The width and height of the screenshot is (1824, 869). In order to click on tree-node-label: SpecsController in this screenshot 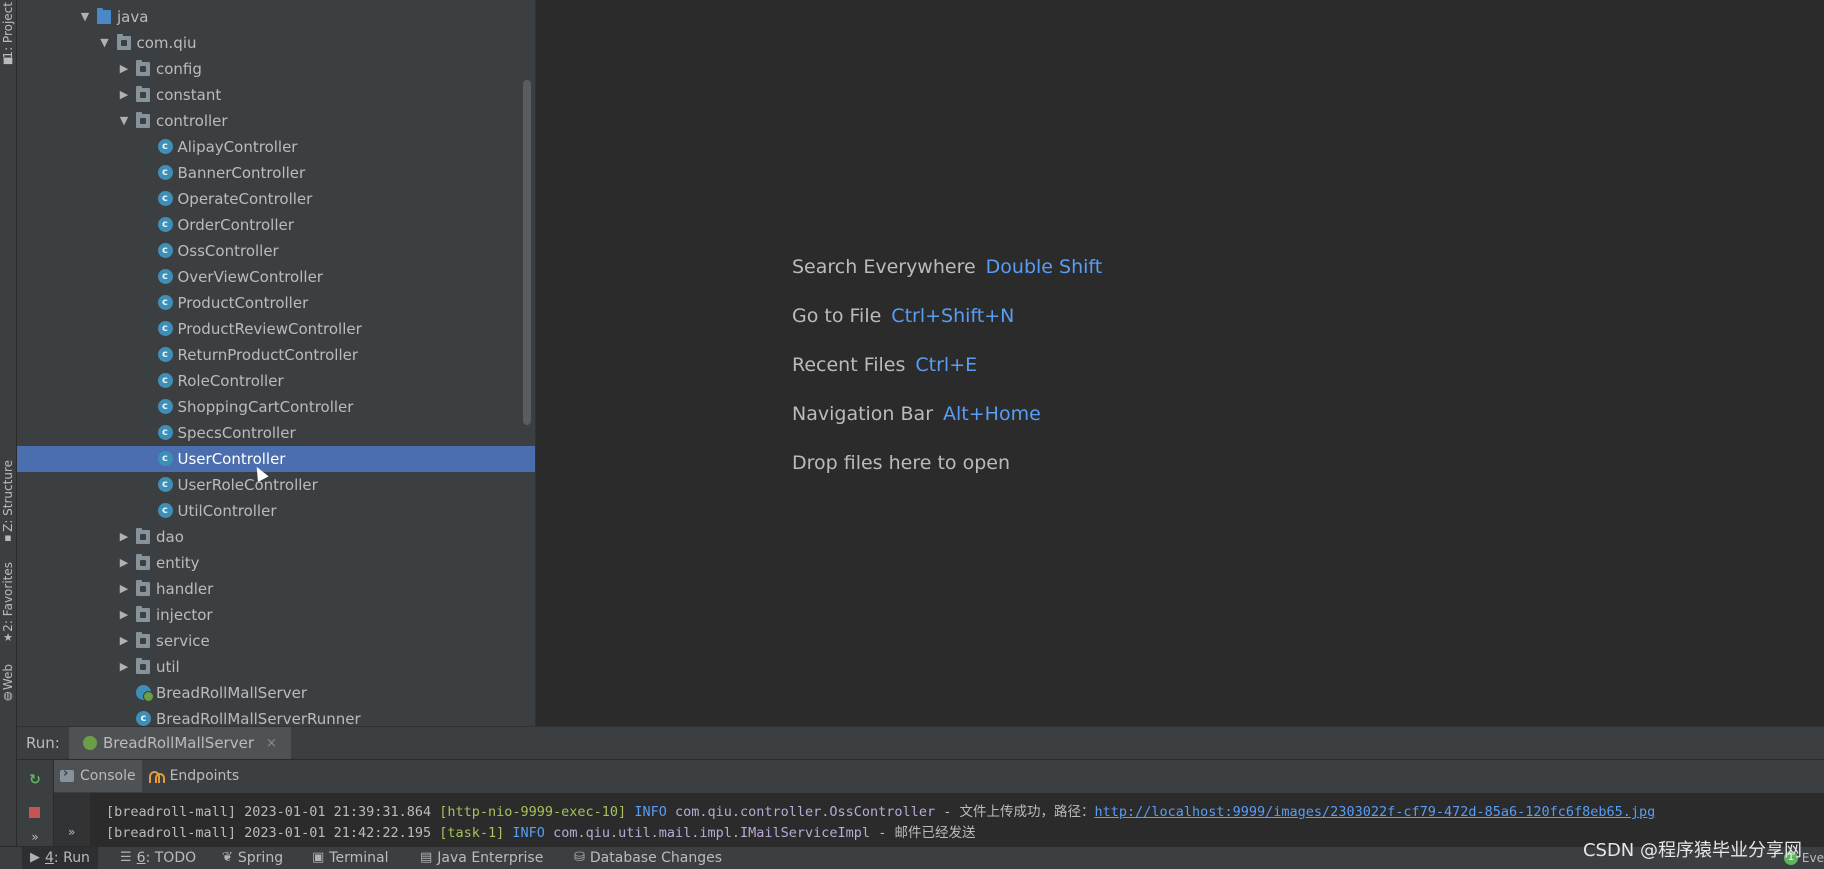, I will do `click(236, 433)`.